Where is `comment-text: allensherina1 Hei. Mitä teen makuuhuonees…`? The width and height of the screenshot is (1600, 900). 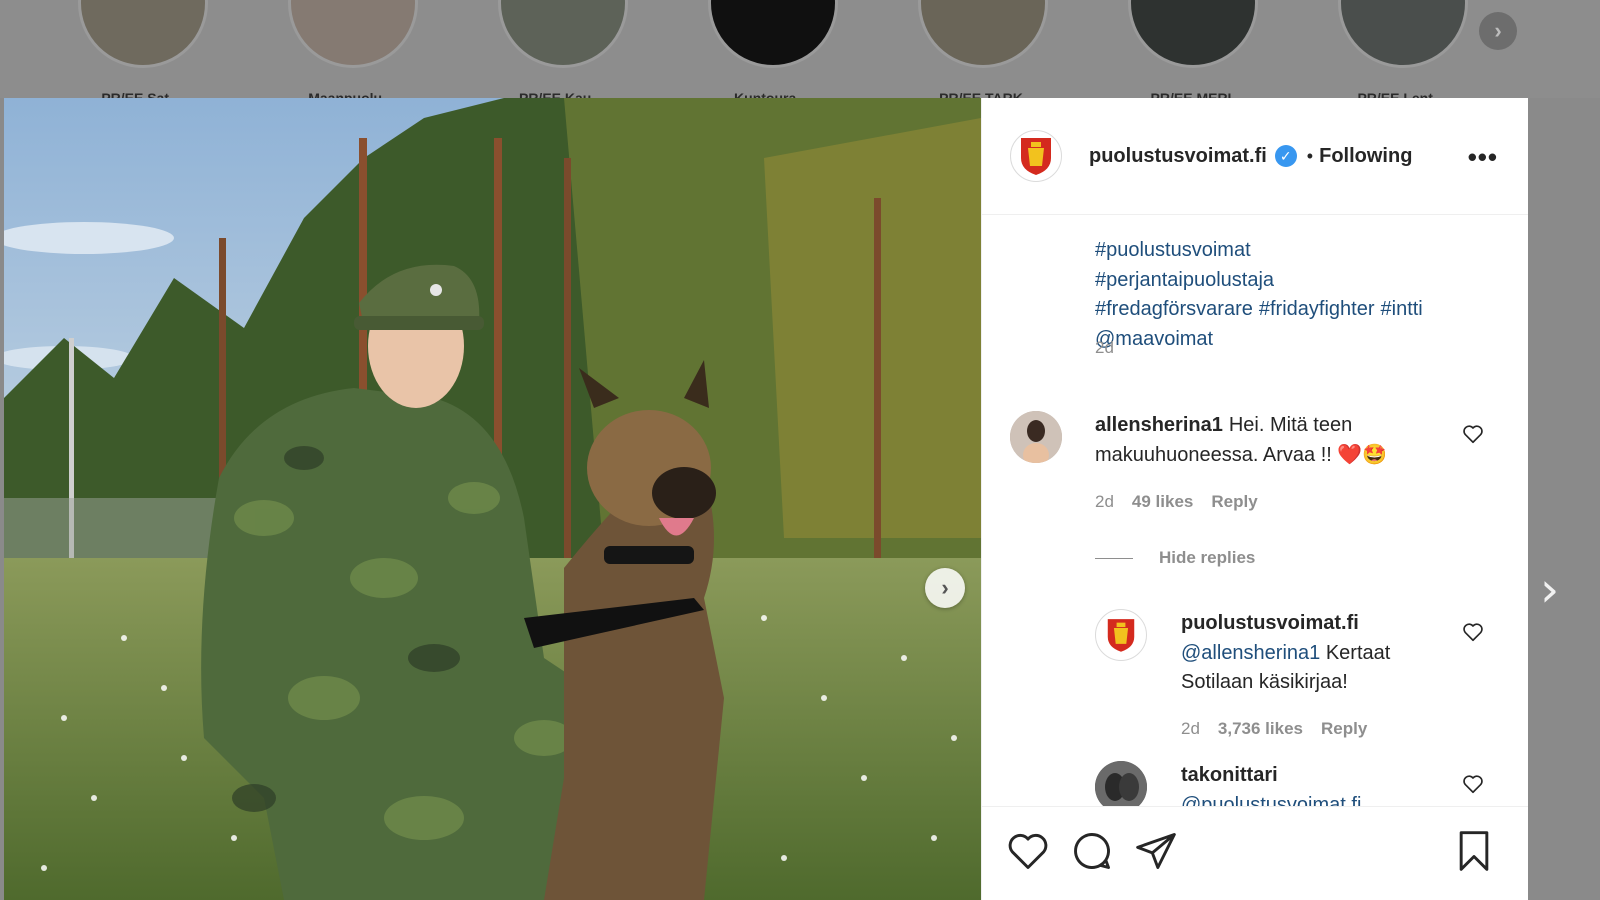 comment-text: allensherina1 Hei. Mitä teen makuuhuonees… is located at coordinates (1260, 440).